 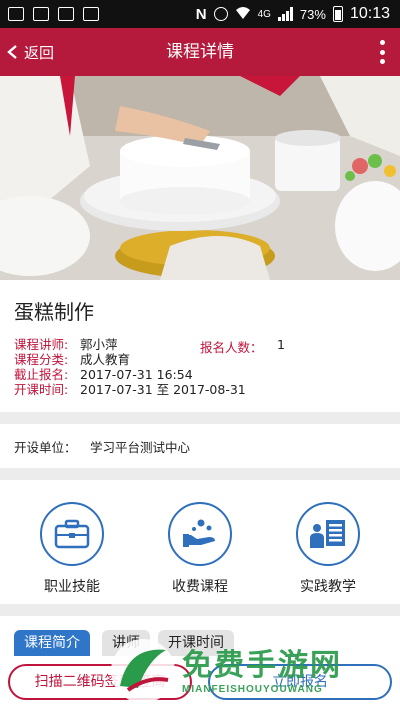 I want to click on feature-label: 职业技能, so click(x=72, y=587).